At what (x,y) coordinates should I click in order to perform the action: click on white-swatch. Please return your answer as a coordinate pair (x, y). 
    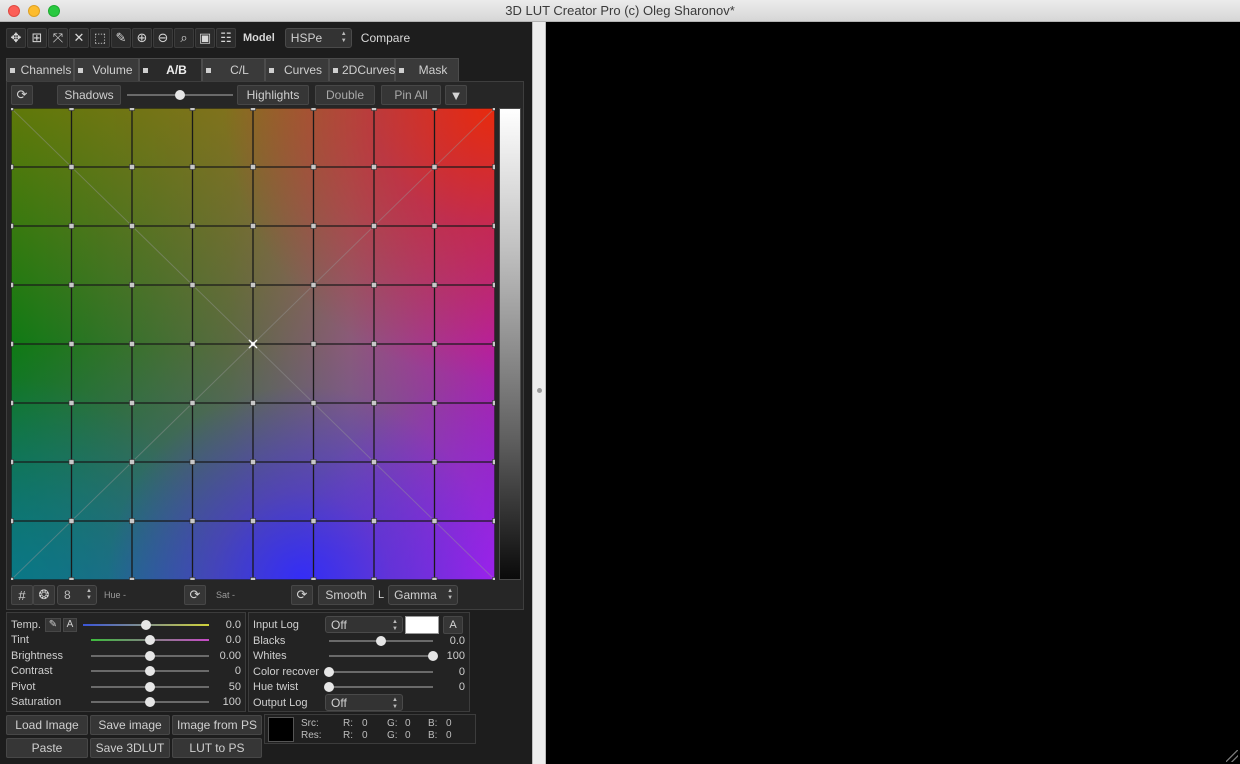
    Looking at the image, I should click on (422, 624).